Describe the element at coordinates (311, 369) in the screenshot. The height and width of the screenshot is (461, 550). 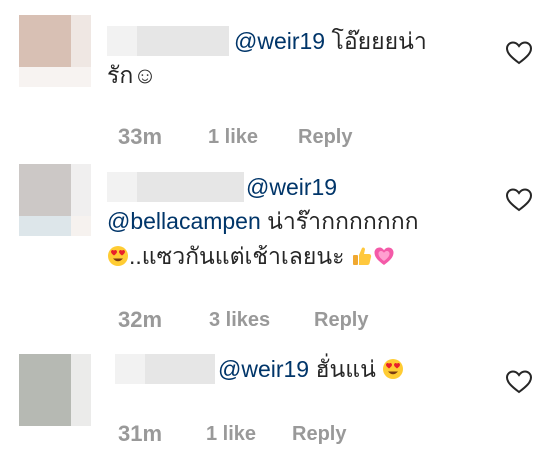
I see `comment-text-line: @weir19 ฮั่นแน่` at that location.